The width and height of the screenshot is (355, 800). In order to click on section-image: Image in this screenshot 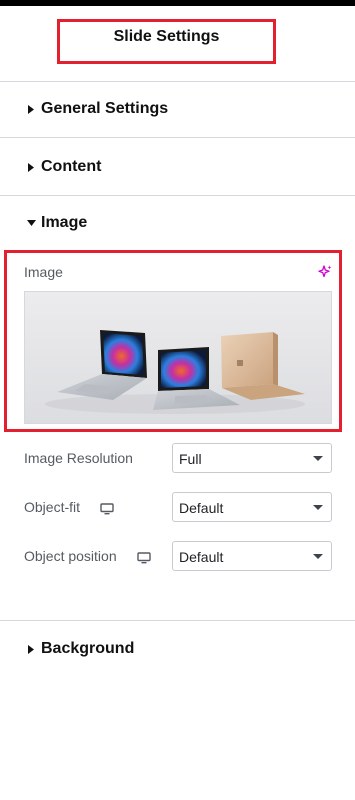, I will do `click(177, 223)`.